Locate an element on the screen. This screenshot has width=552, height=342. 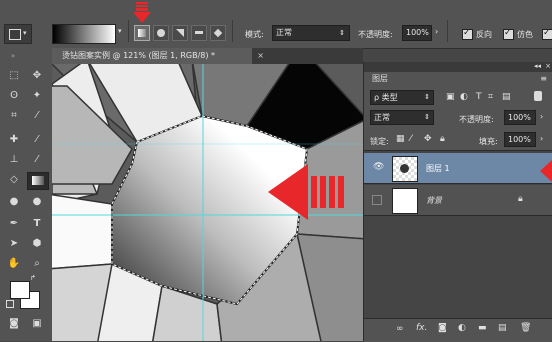
close-panel-icon: × is located at coordinates (548, 66).